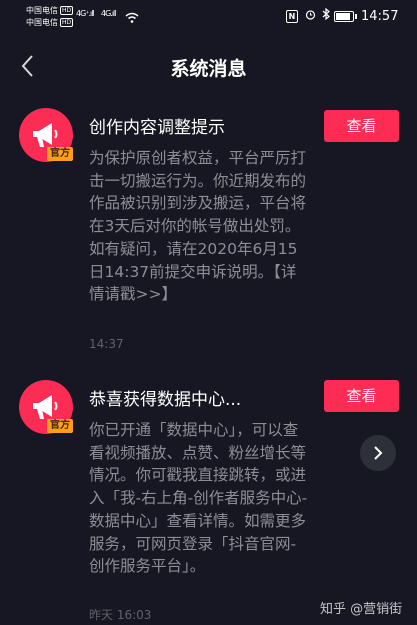 This screenshot has width=417, height=625. I want to click on message-time: 14:37, so click(106, 344).